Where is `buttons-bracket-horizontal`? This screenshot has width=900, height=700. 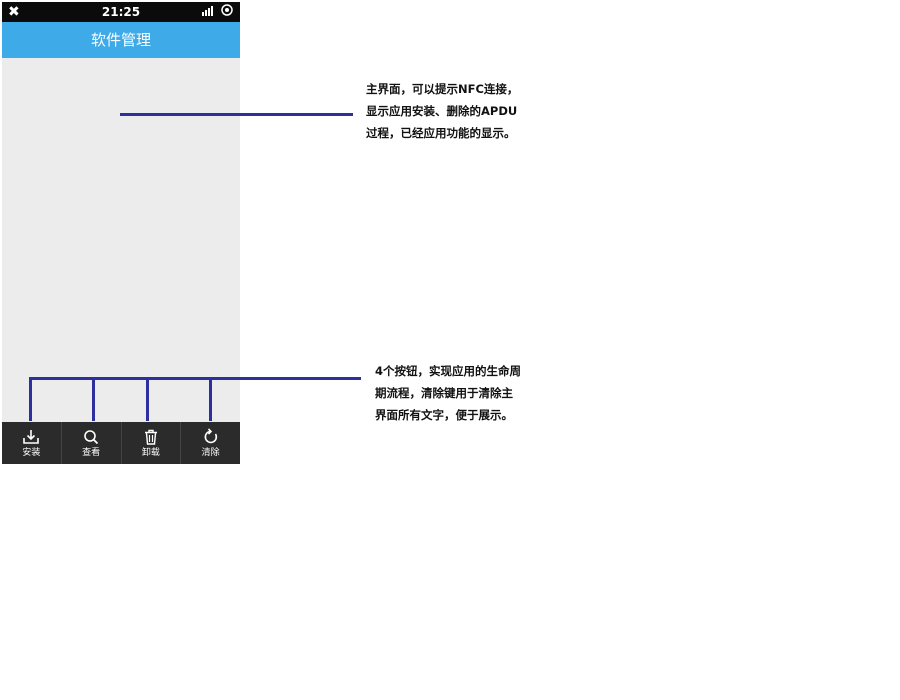 buttons-bracket-horizontal is located at coordinates (195, 378).